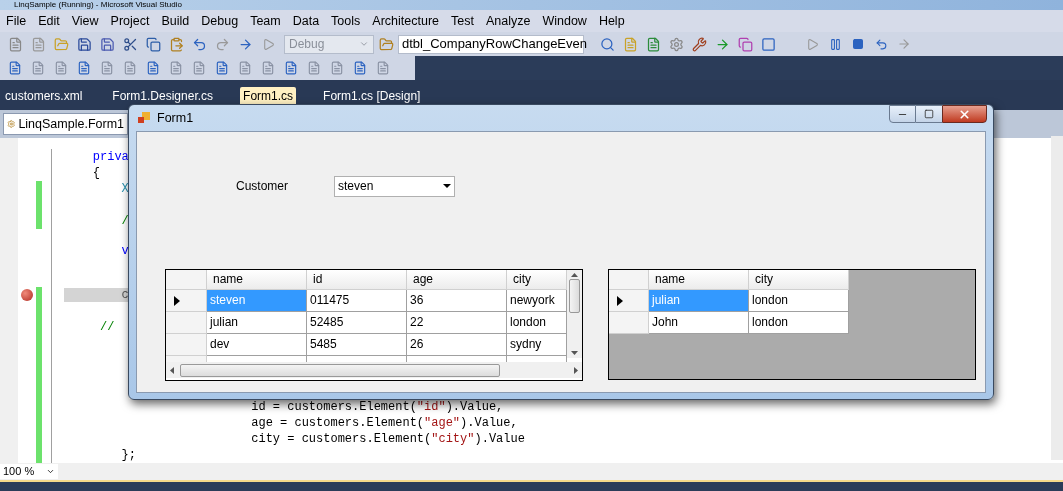 This screenshot has width=1063, height=491. I want to click on table-cell: dev, so click(257, 345).